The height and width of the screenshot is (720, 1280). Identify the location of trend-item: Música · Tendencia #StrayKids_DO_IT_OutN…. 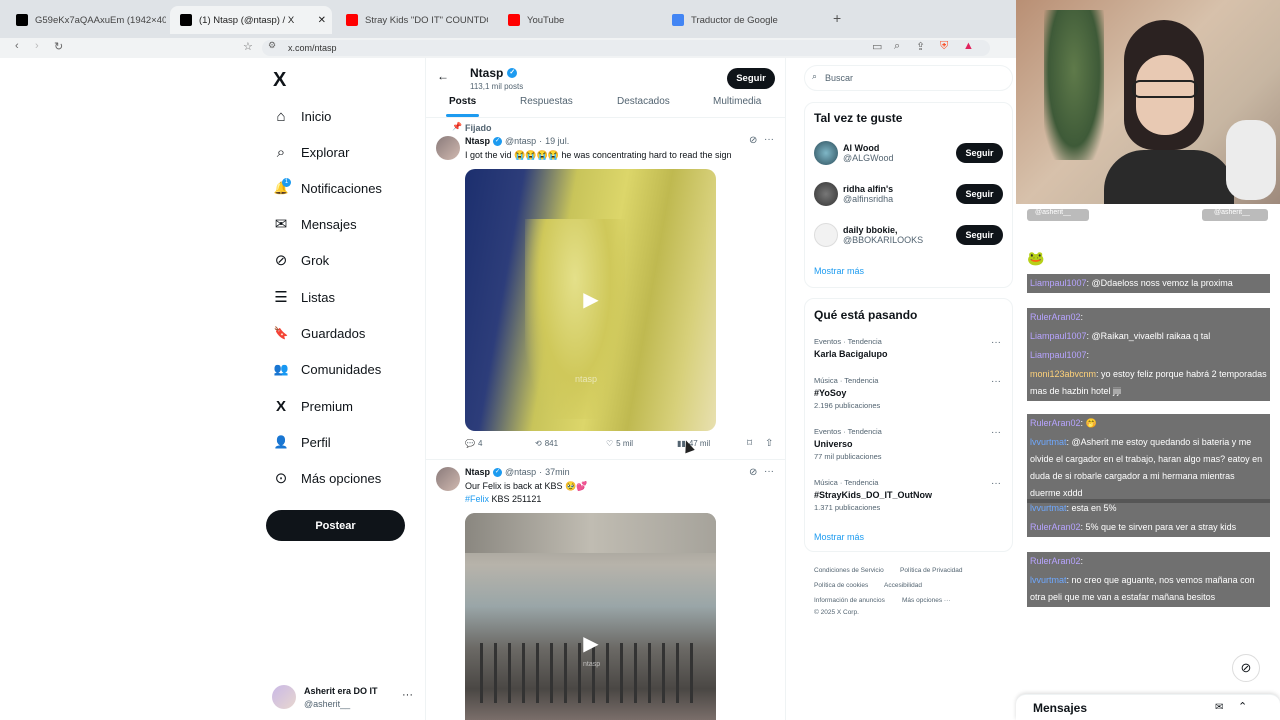
(909, 495).